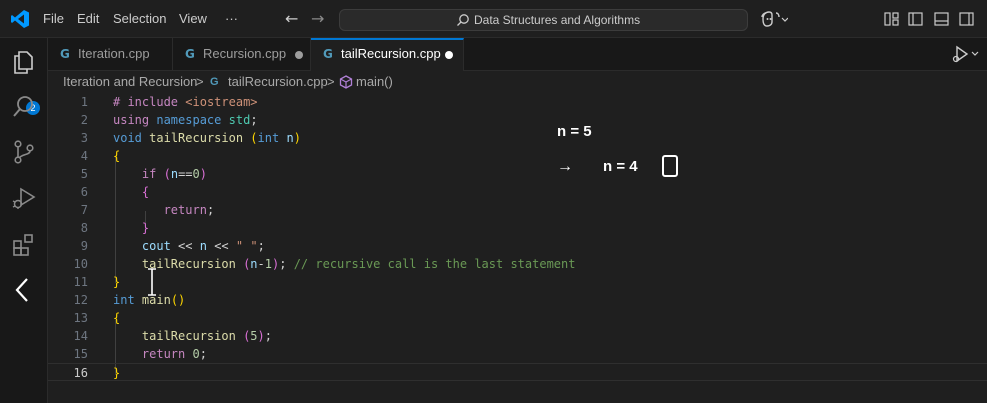 The image size is (987, 403). I want to click on back-arrow-icon: ←, so click(291, 18).